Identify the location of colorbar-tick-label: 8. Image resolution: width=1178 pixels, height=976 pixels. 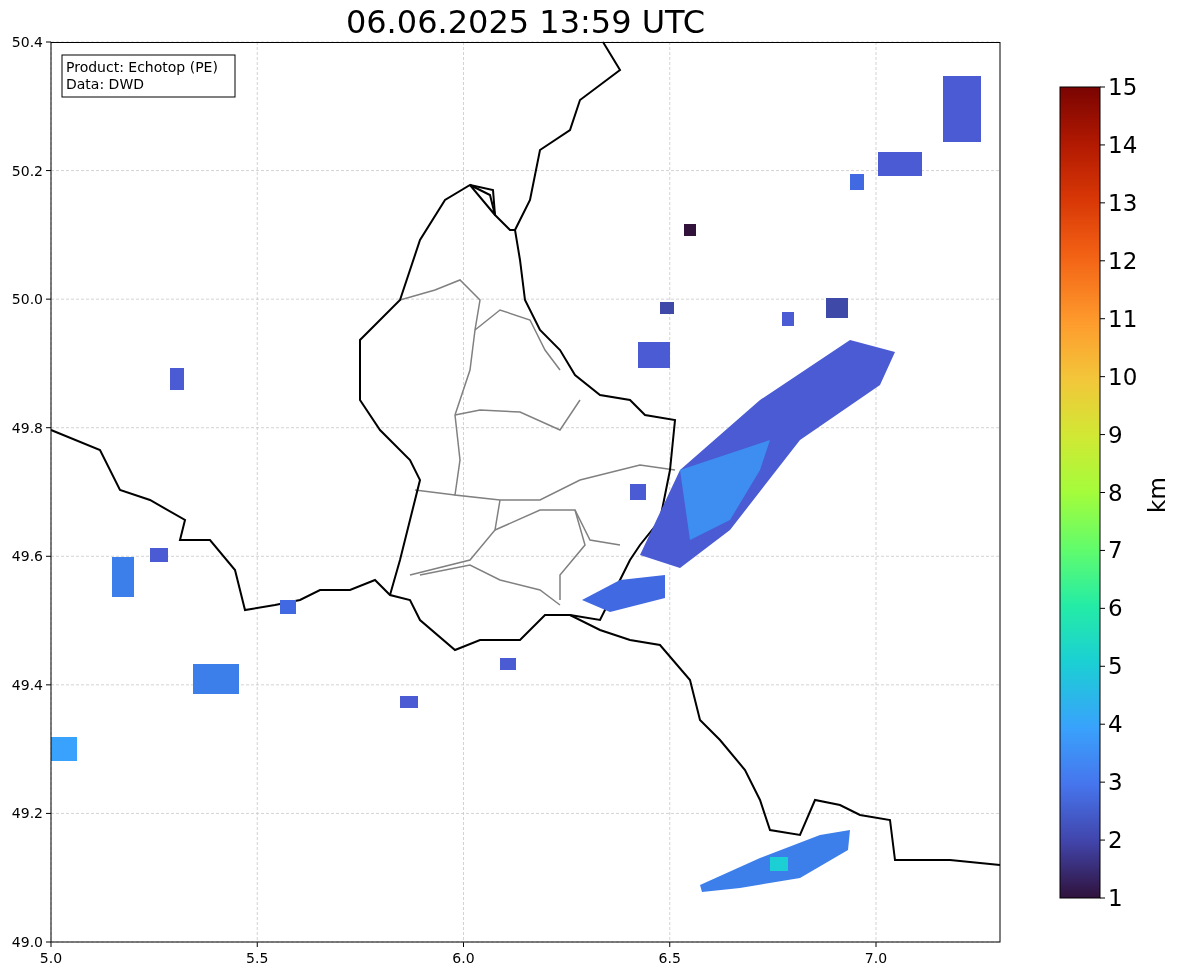
(1115, 492).